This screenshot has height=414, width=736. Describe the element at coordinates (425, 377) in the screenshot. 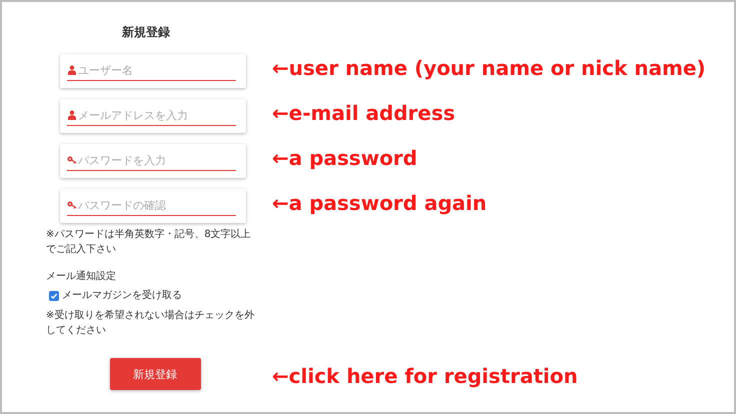

I see `annotation-text: ←click here for registration` at that location.